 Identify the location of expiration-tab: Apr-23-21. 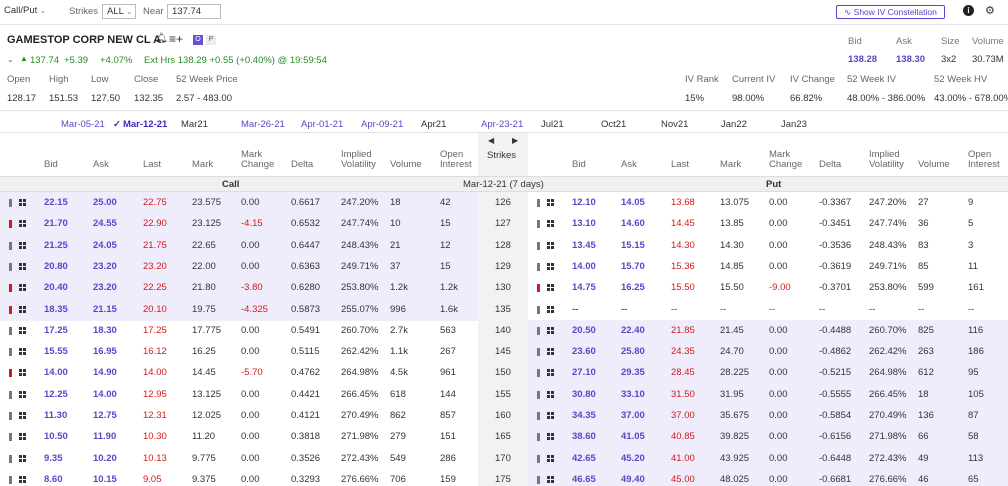
(502, 124).